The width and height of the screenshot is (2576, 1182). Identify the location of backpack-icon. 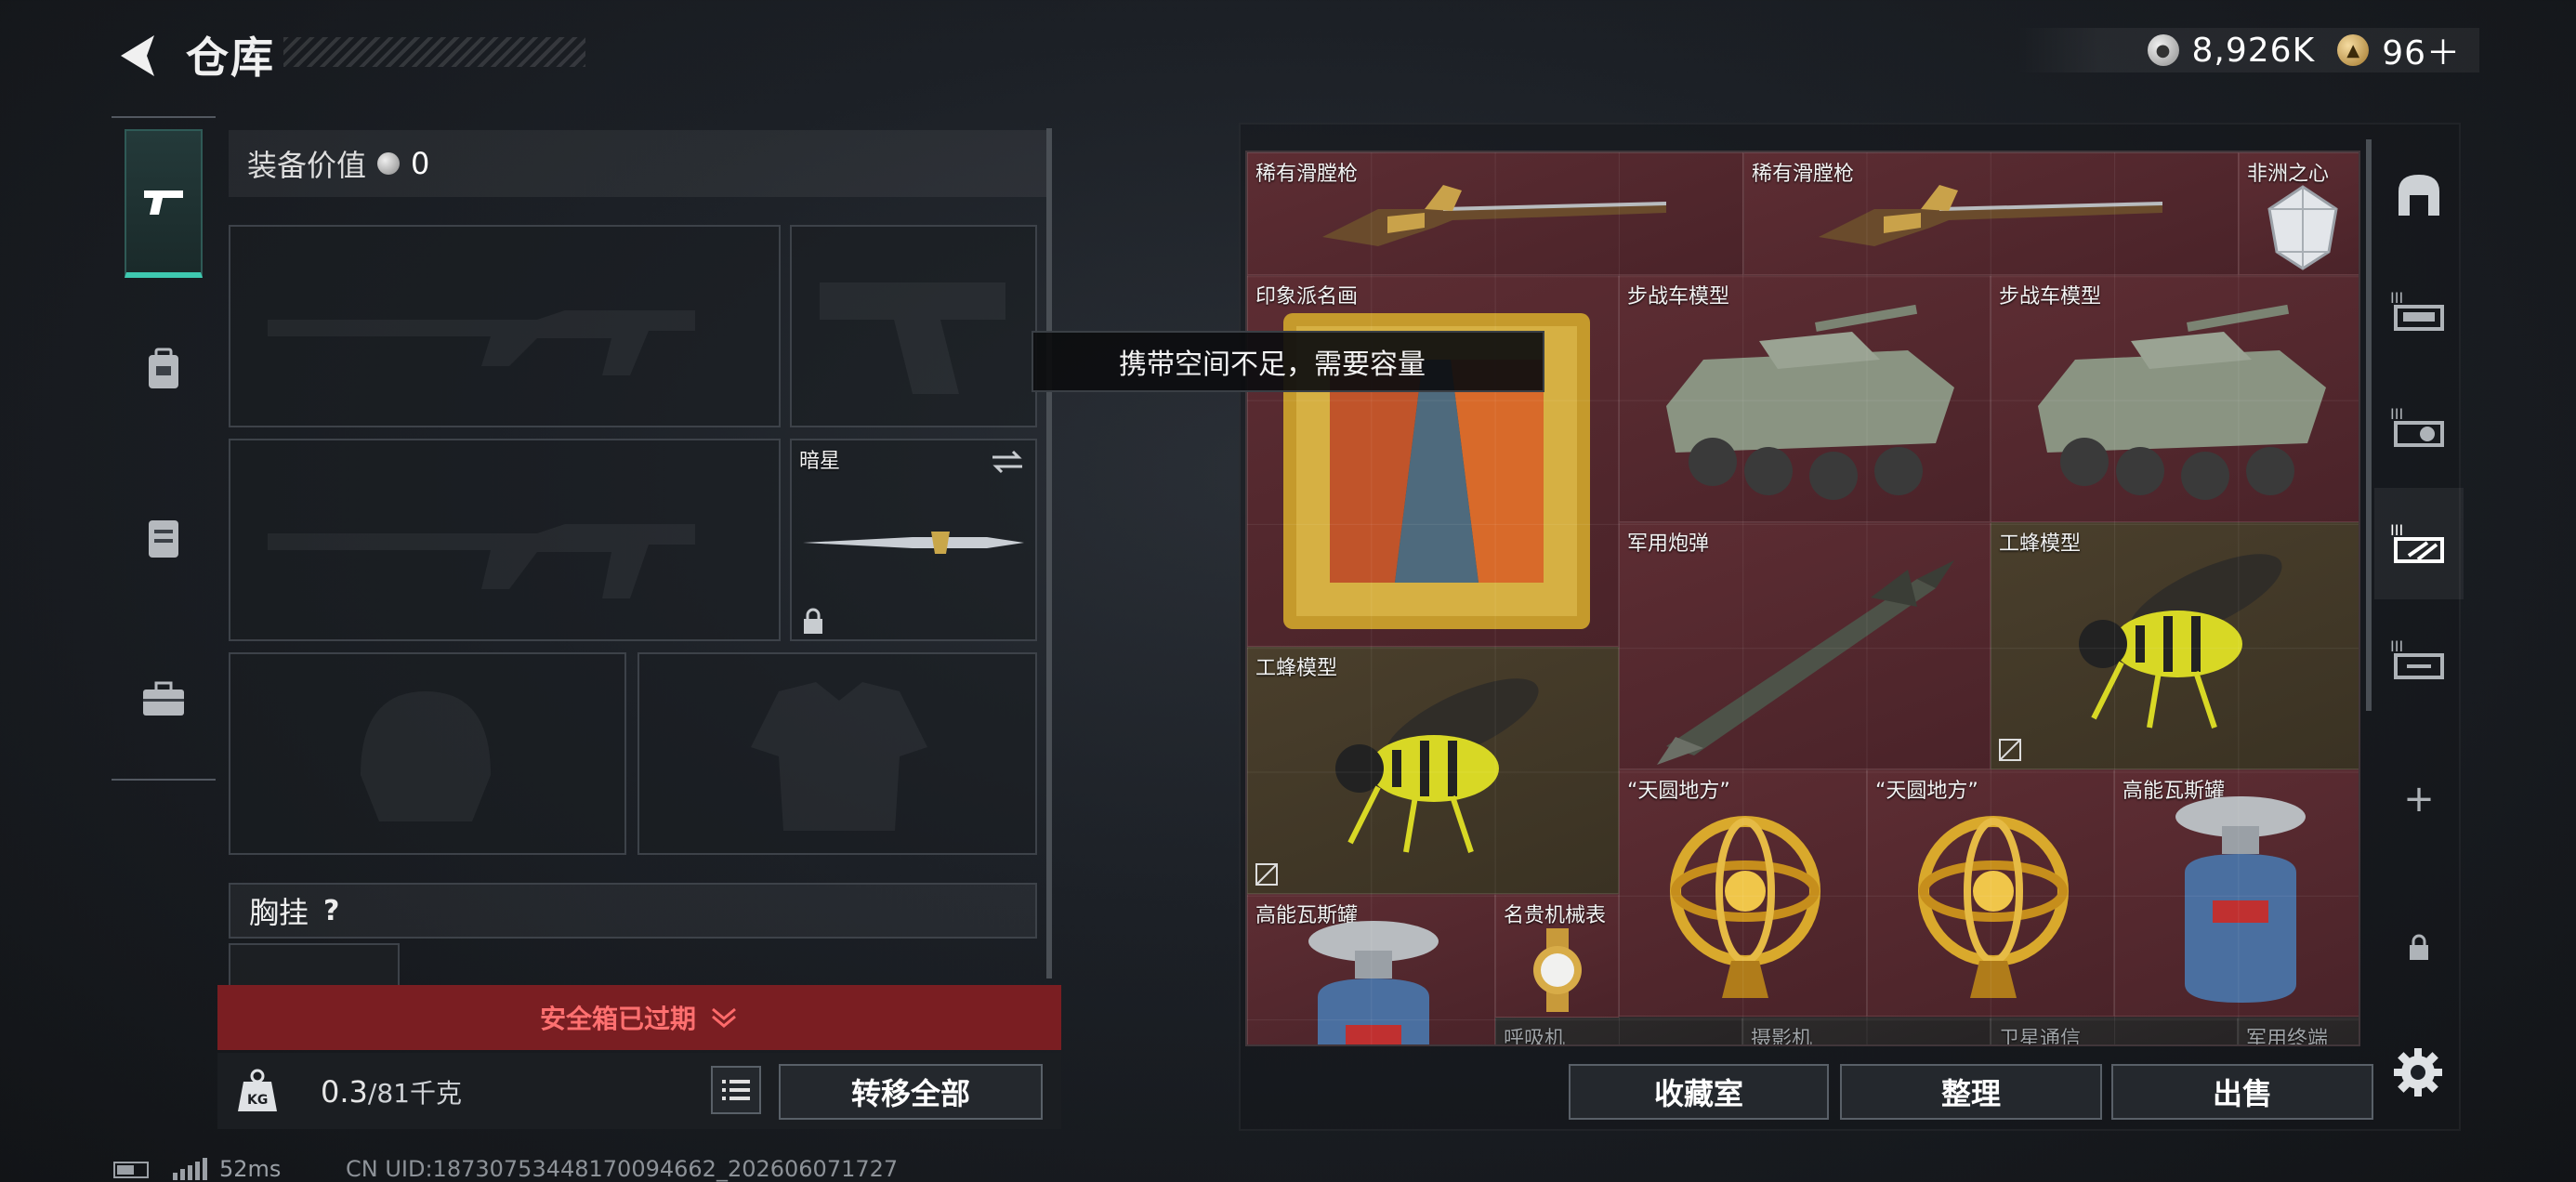
(163, 368).